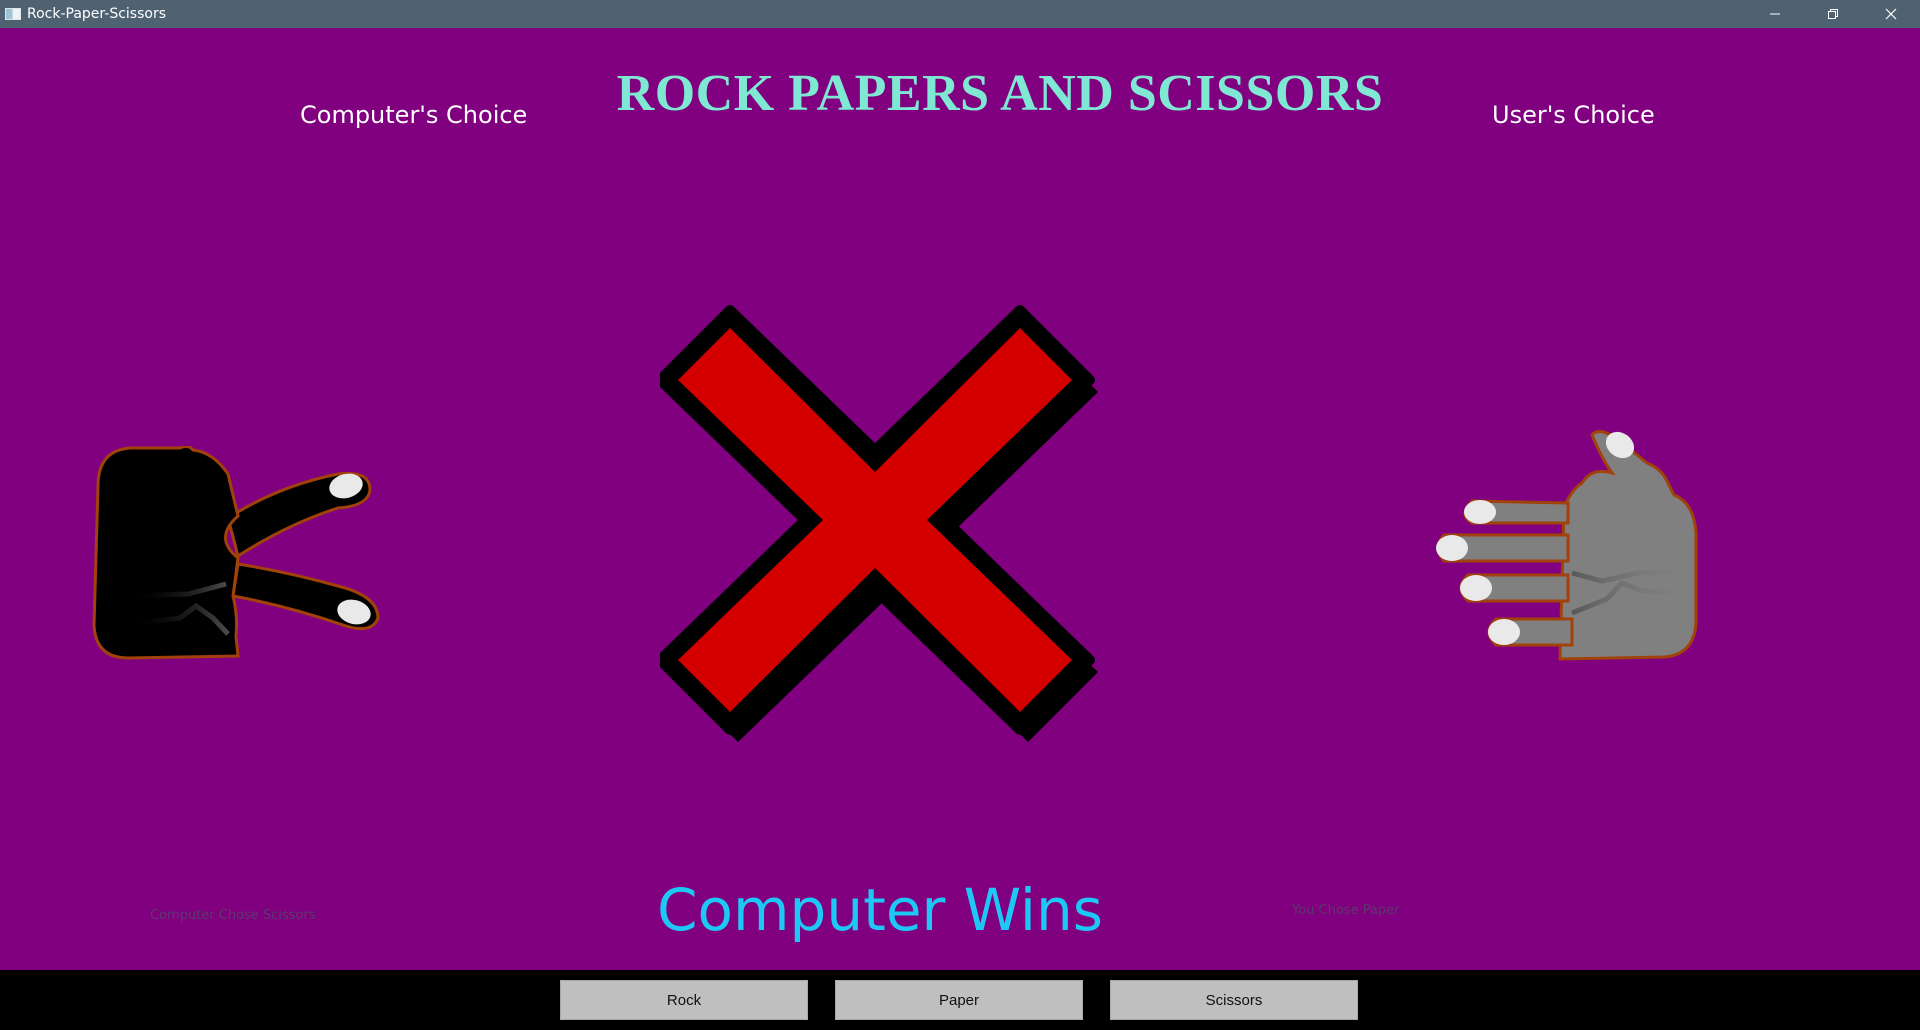  What do you see at coordinates (1234, 1000) in the screenshot?
I see `scissors-button: Scissors` at bounding box center [1234, 1000].